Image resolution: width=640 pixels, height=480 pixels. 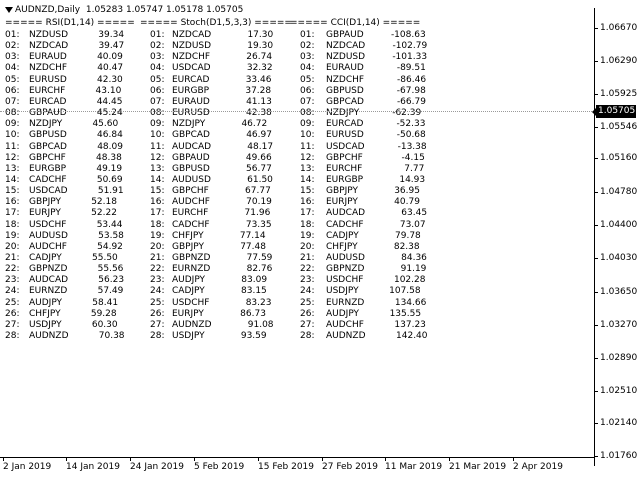 I want to click on symbol-label: CHFJPY, so click(x=342, y=246).